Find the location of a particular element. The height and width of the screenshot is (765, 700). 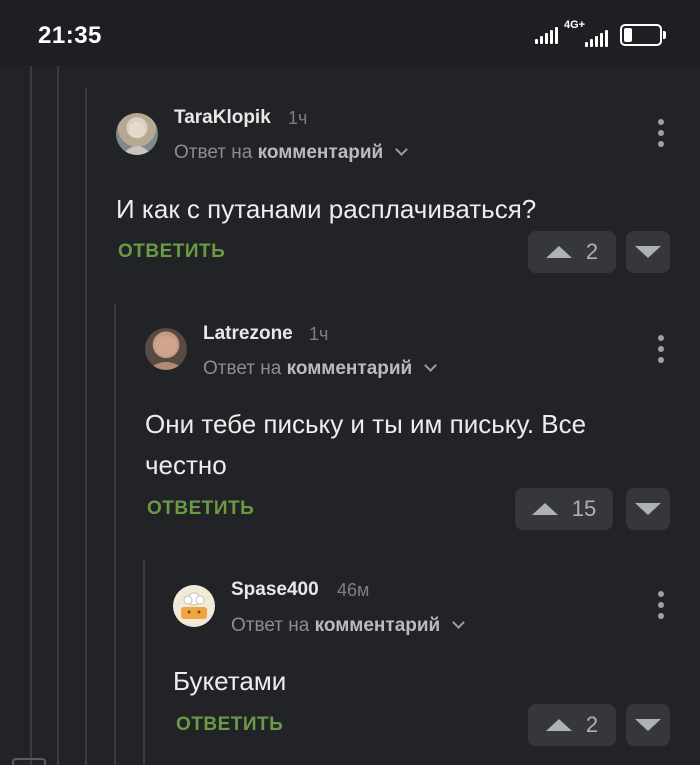

comment-text: Букетами is located at coordinates (230, 681).